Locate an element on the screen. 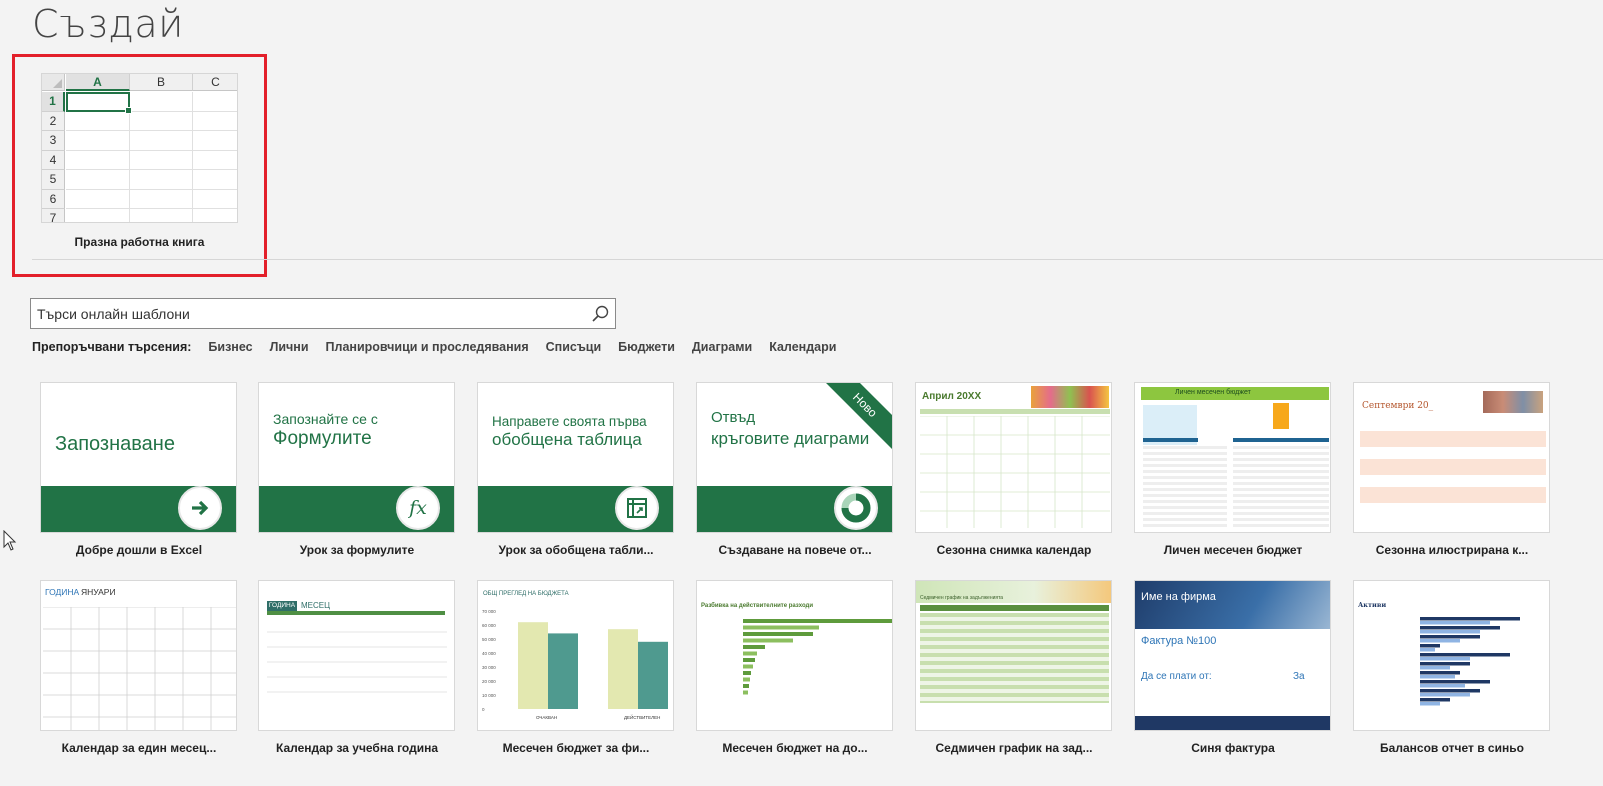 The image size is (1603, 786). schedule-table is located at coordinates (1014, 658).